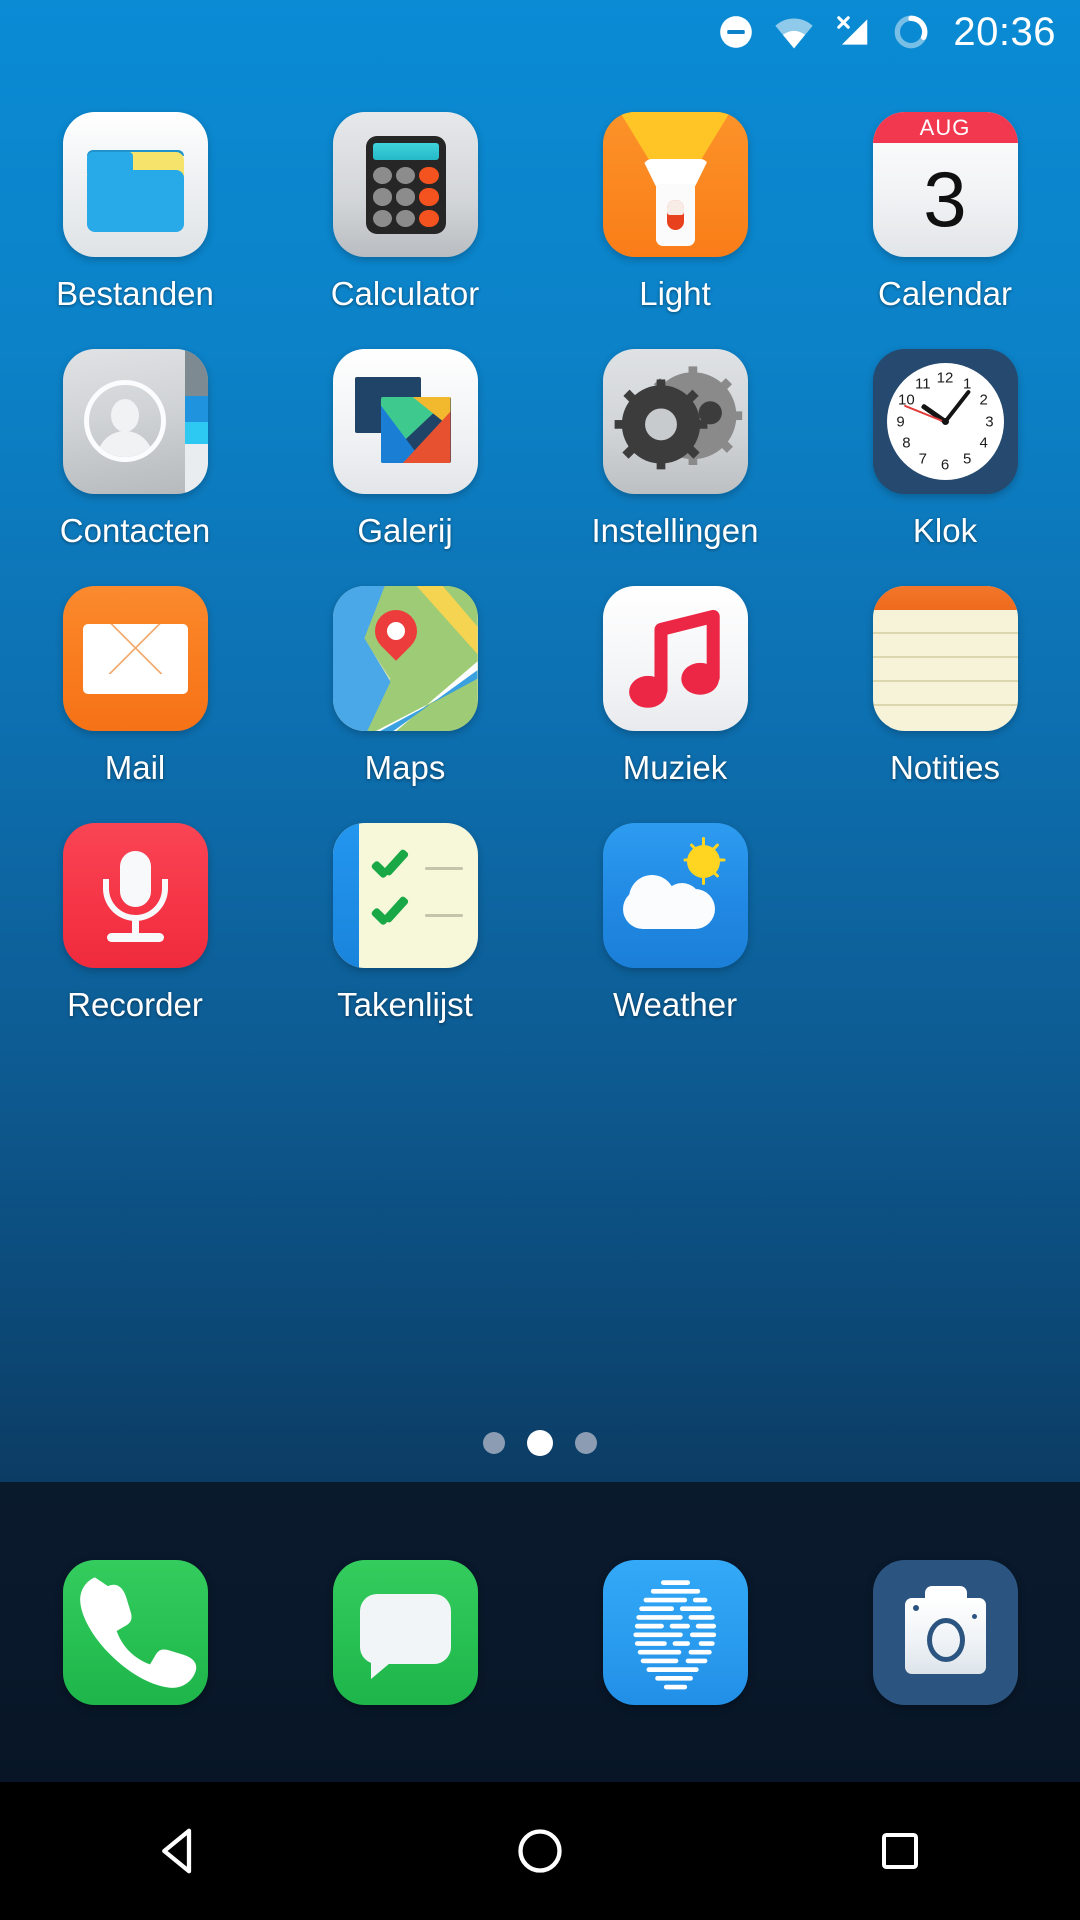 Image resolution: width=1080 pixels, height=1920 pixels. Describe the element at coordinates (405, 1632) in the screenshot. I see `message-bubble-icon` at that location.